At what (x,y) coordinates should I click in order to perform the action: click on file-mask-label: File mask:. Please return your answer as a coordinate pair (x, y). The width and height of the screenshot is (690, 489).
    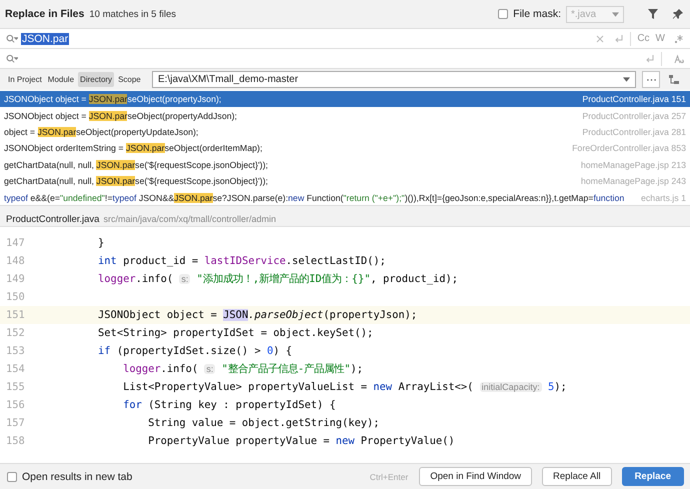
    Looking at the image, I should click on (537, 14).